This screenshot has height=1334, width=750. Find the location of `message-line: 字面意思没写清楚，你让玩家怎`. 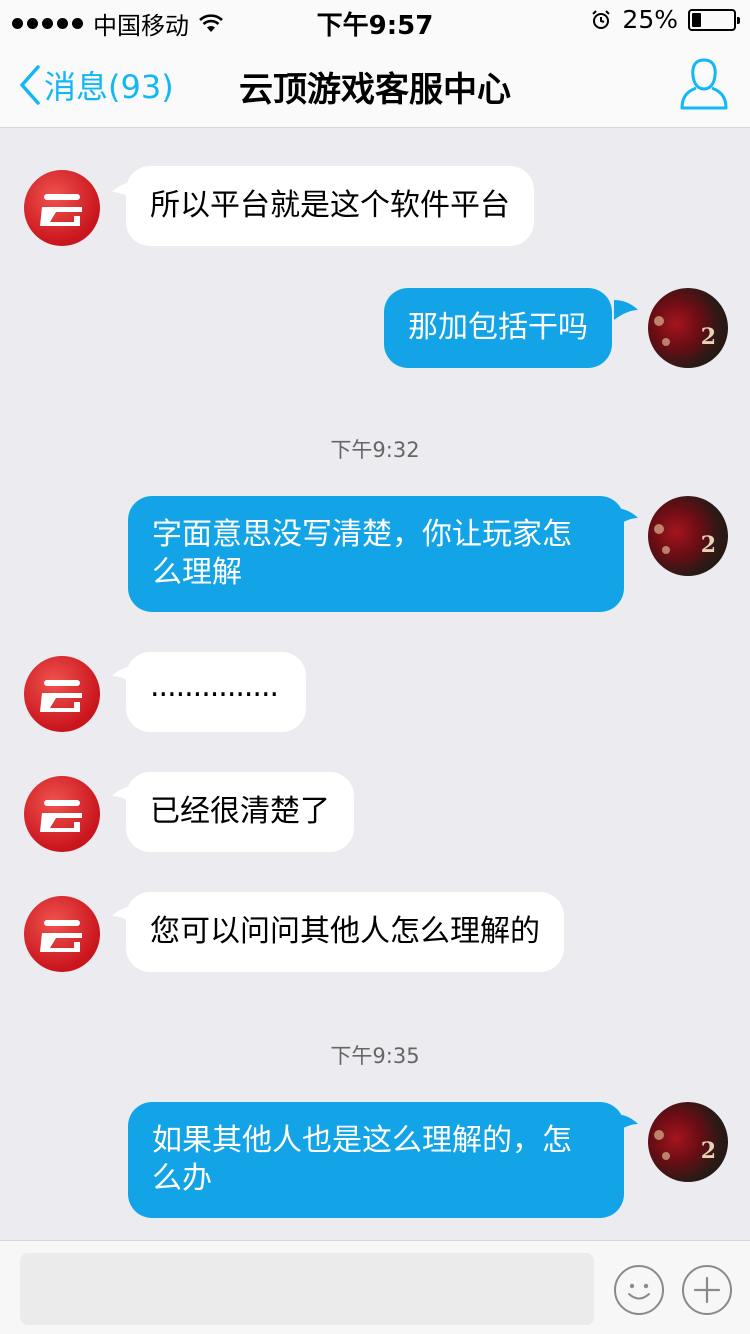

message-line: 字面意思没写清楚，你让玩家怎 is located at coordinates (362, 534).